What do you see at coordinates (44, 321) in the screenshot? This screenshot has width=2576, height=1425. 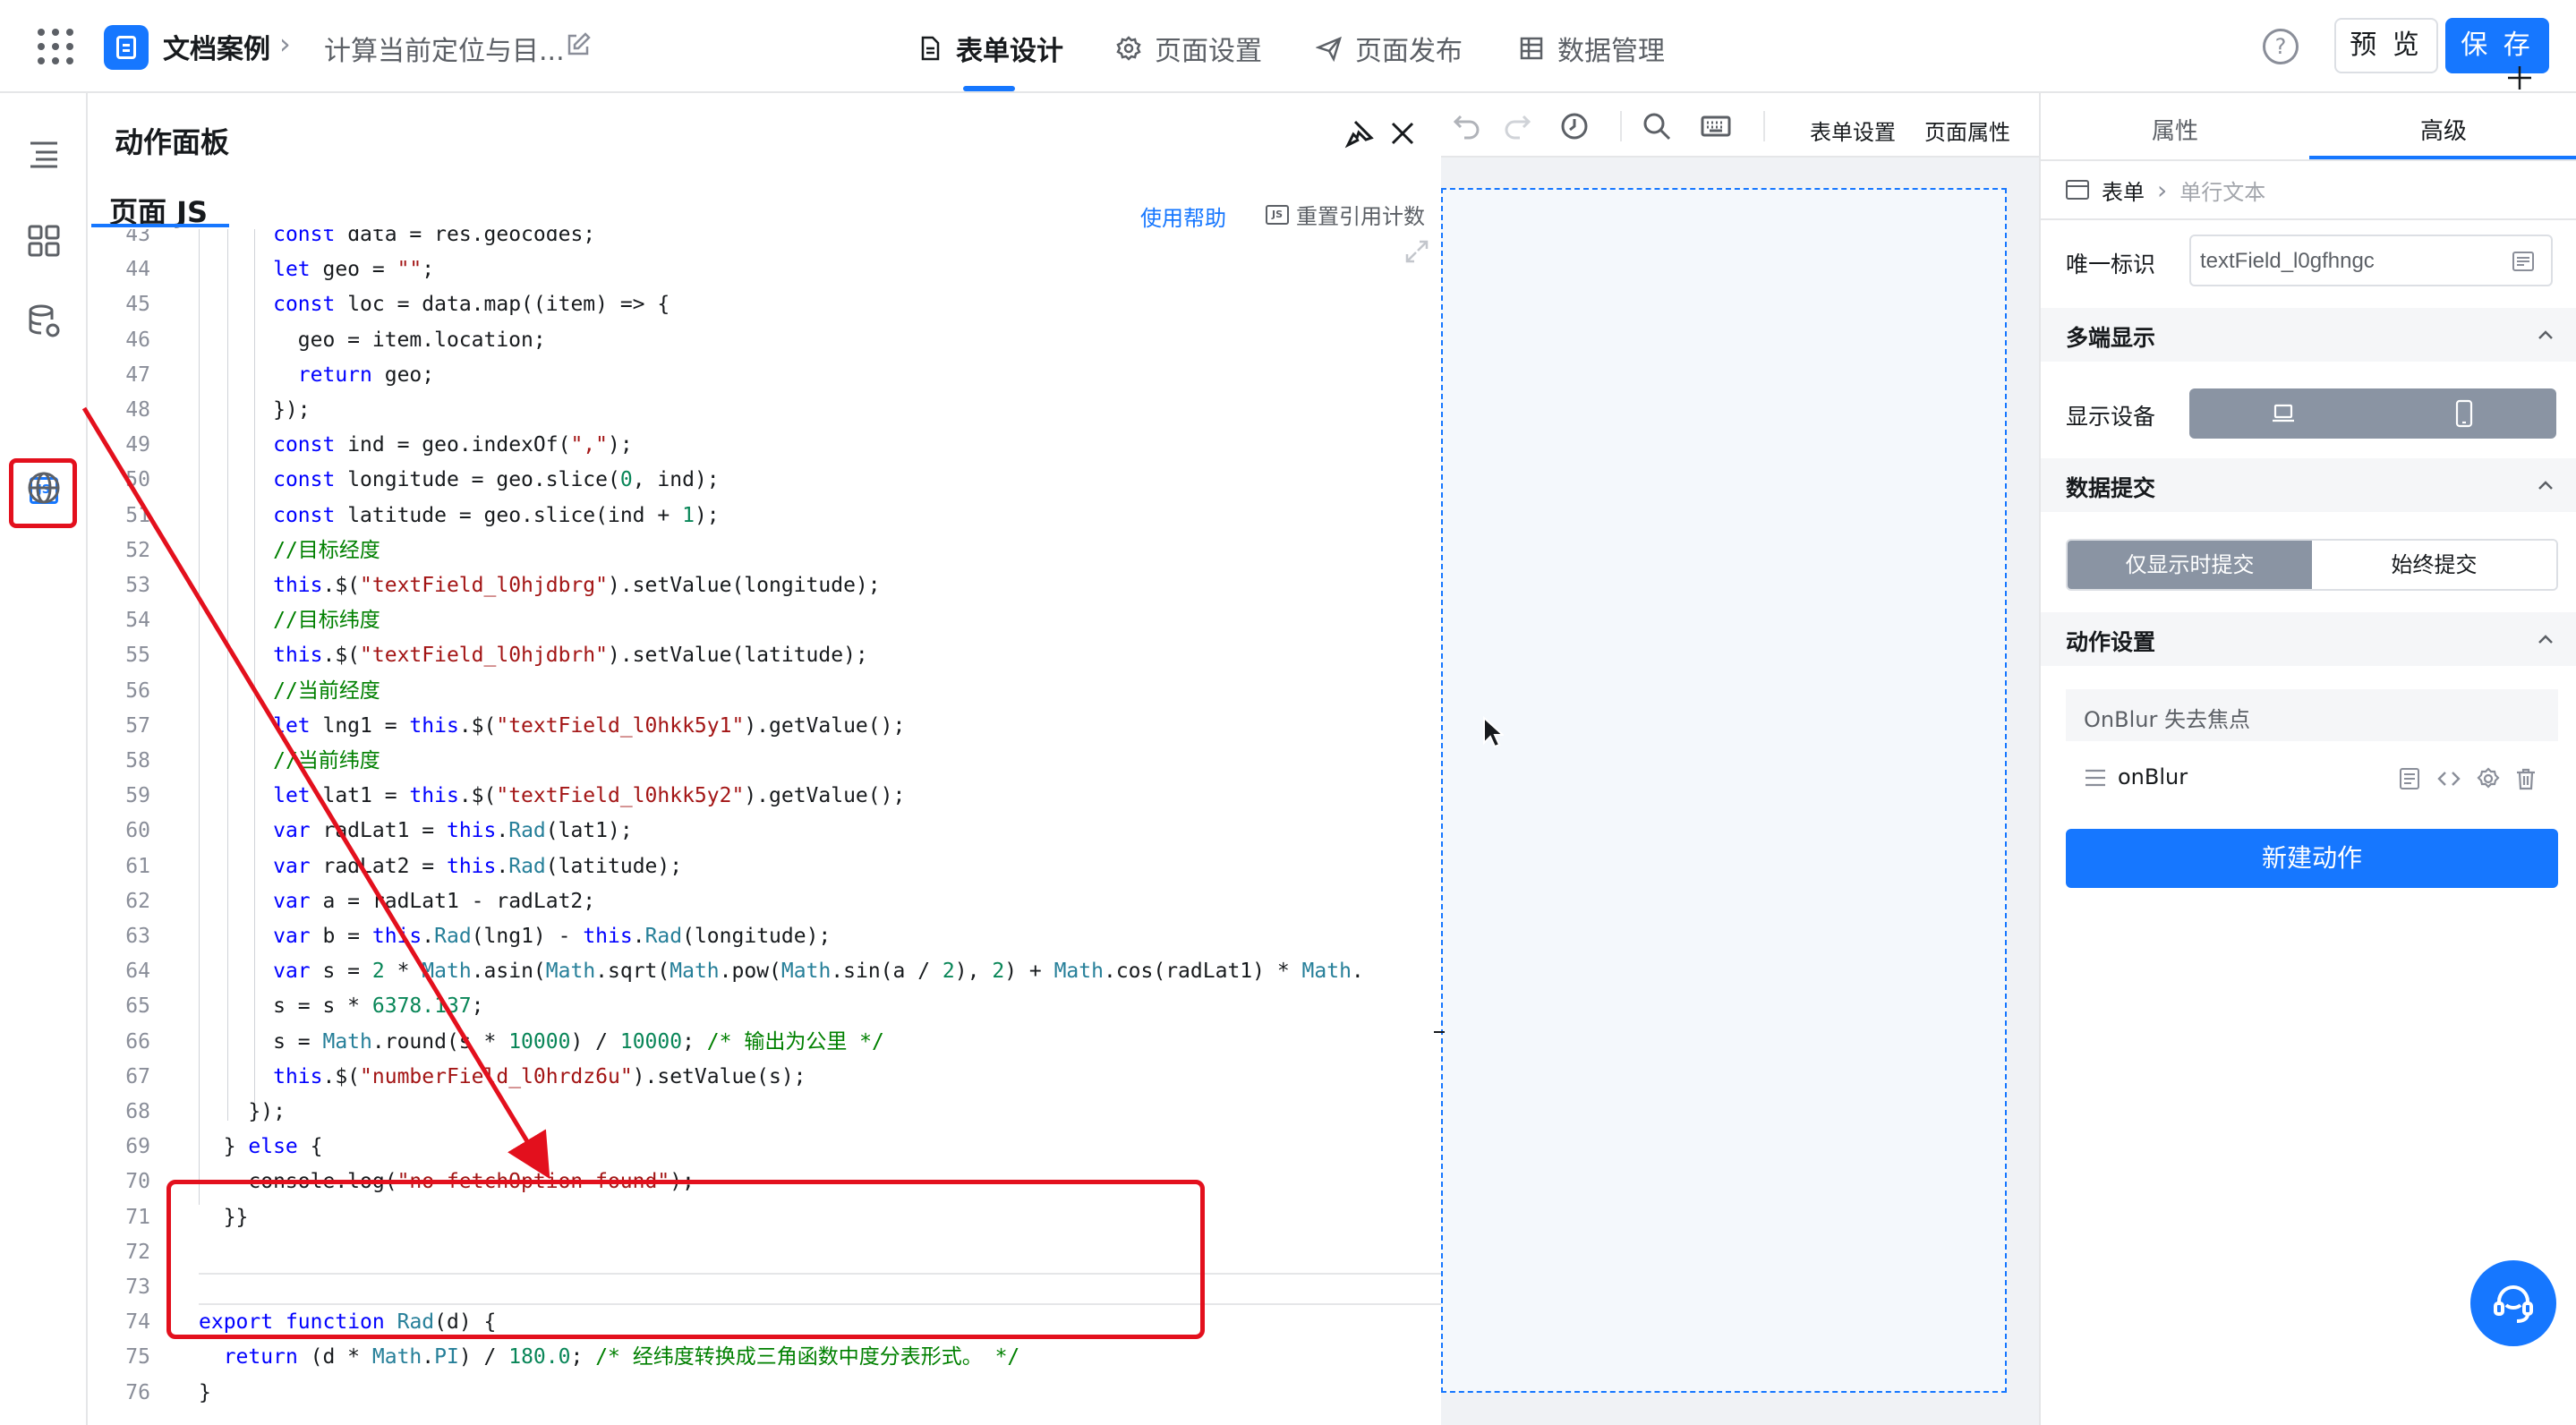 I see `datasource-icon` at bounding box center [44, 321].